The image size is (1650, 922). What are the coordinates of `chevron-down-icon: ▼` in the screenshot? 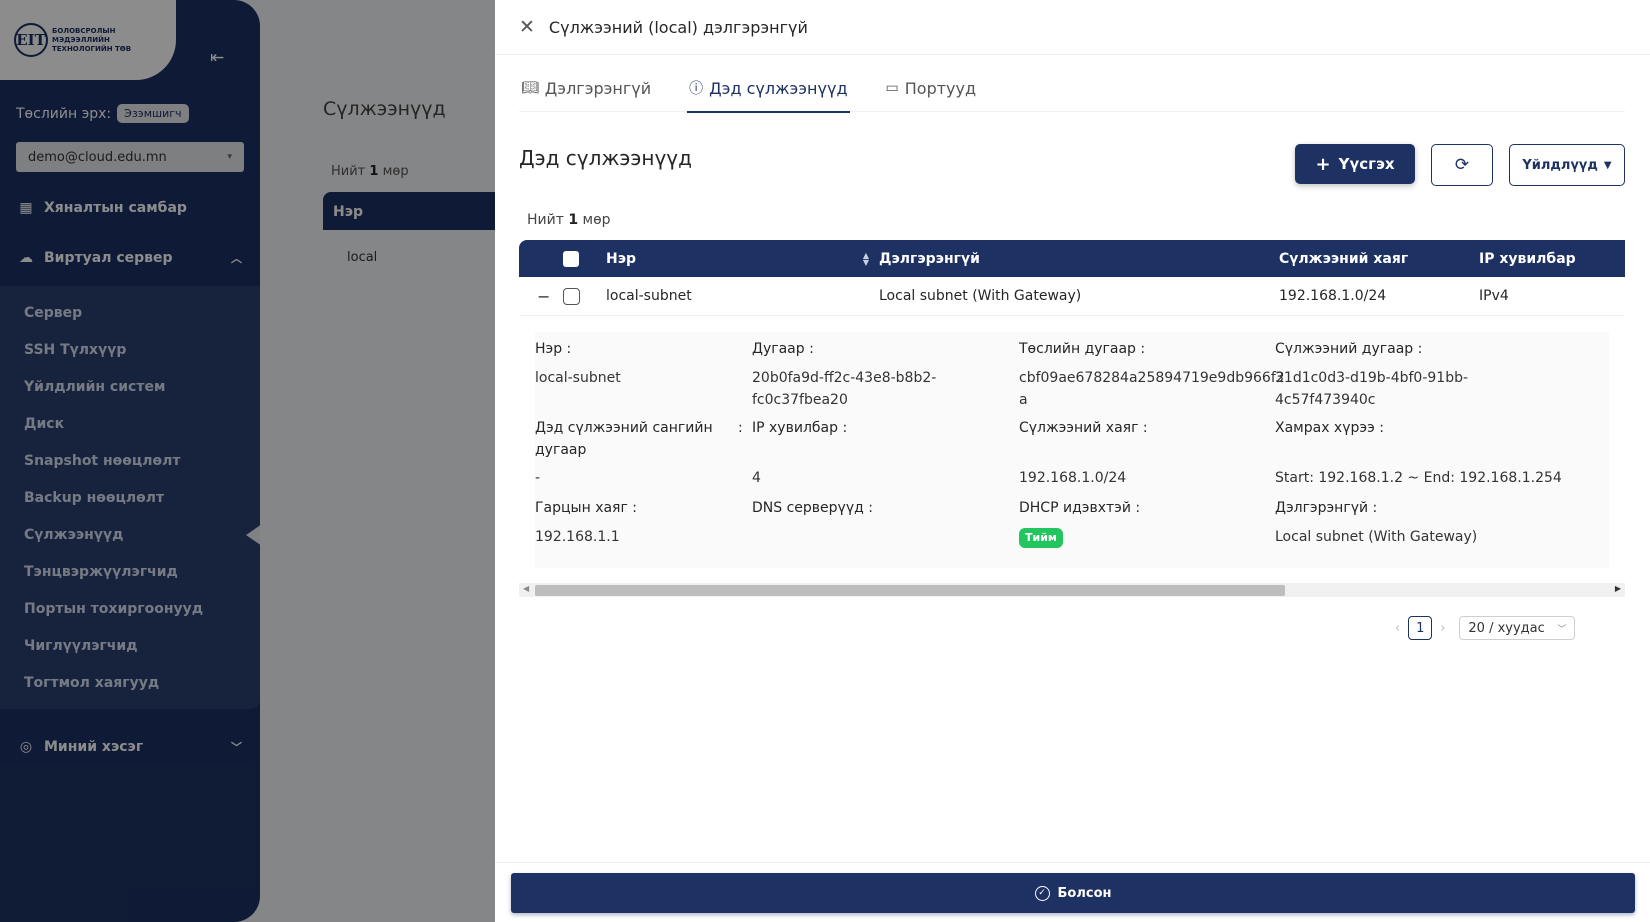 It's located at (1607, 165).